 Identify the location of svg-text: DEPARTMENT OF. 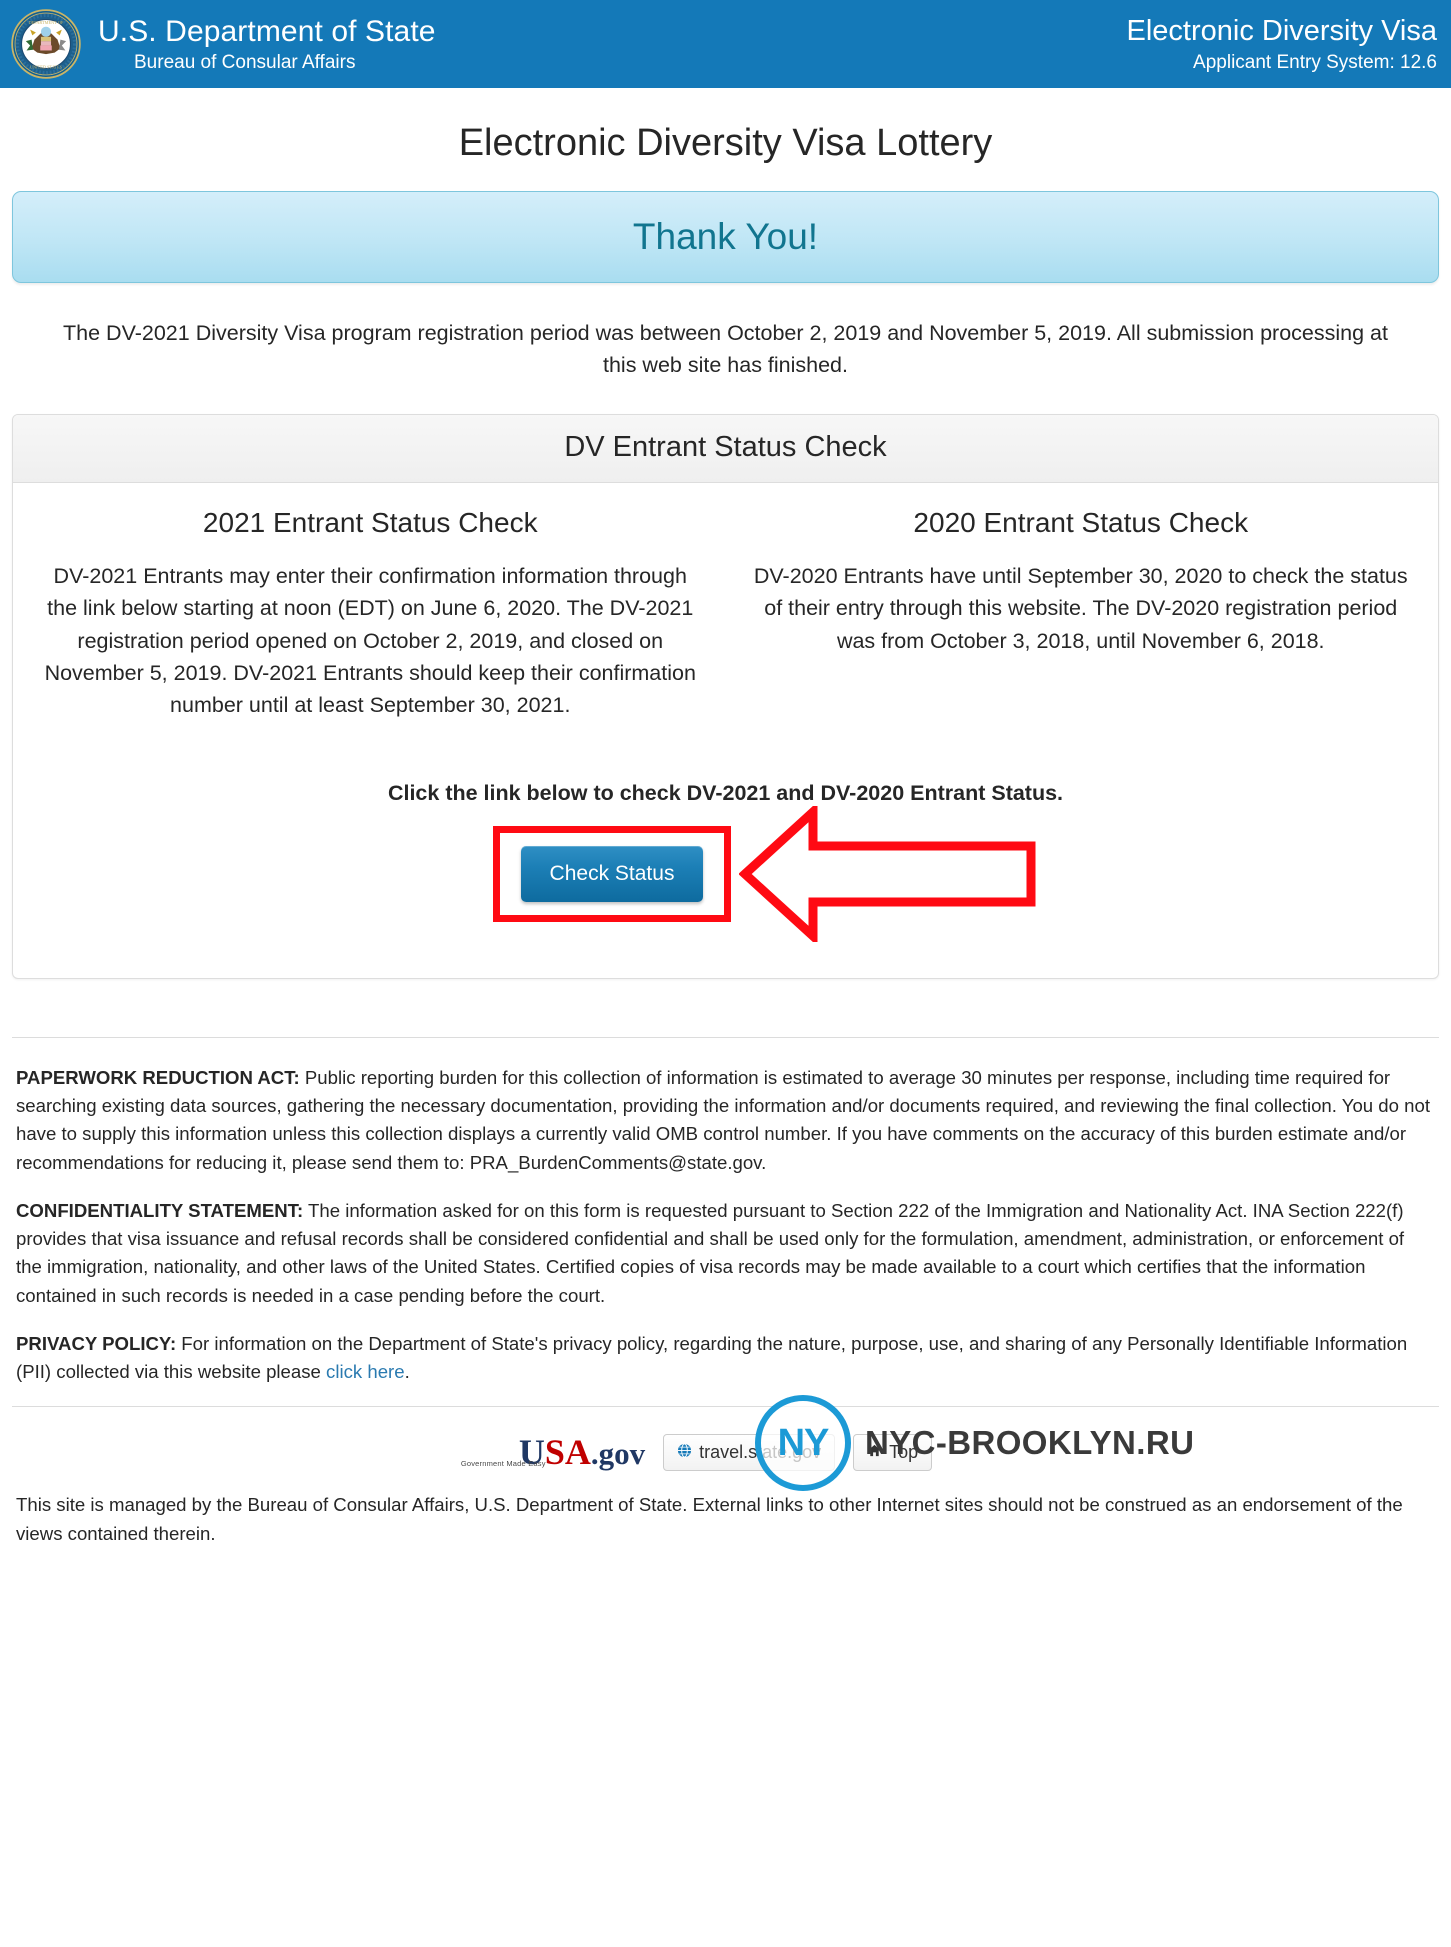
(46, 22).